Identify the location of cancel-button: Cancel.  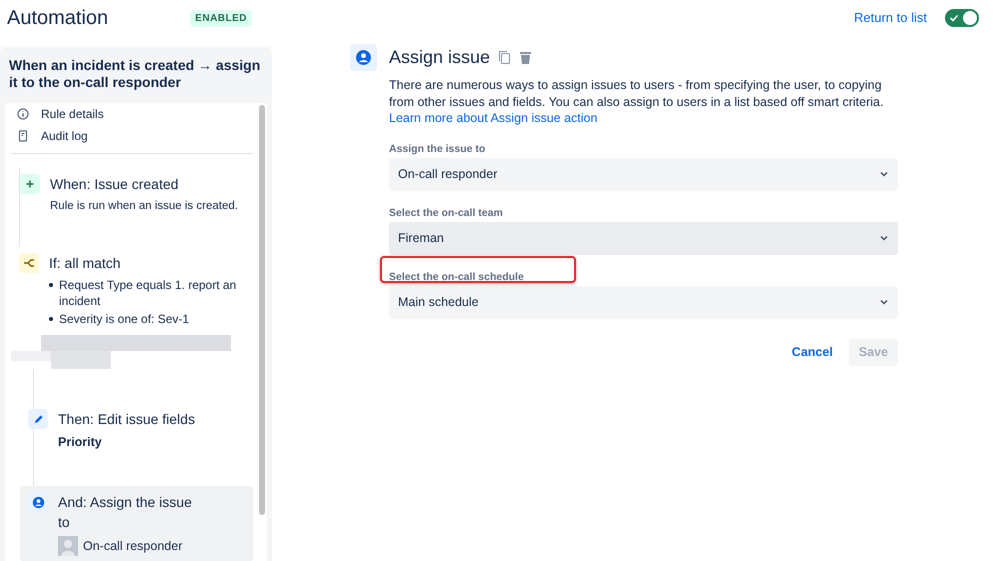
(812, 352).